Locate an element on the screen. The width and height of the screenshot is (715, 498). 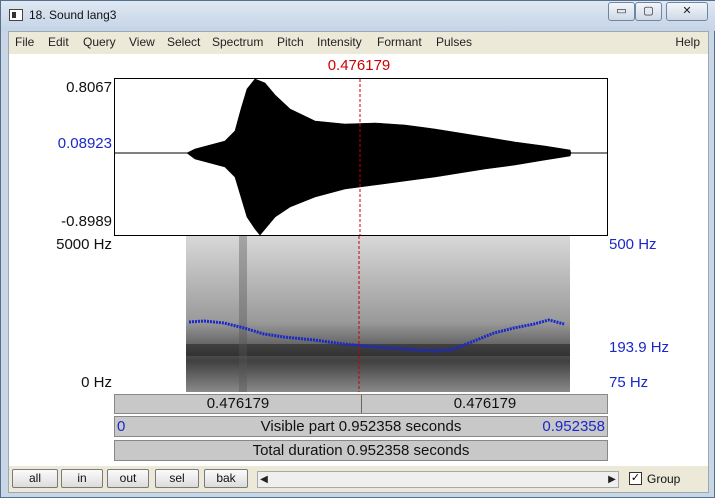
back-button: bak is located at coordinates (226, 478).